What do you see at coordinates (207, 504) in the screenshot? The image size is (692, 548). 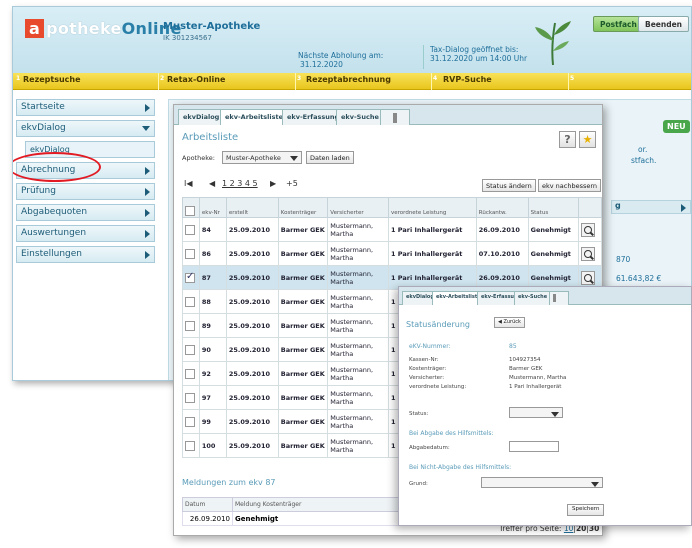 I see `col-header: Datum` at bounding box center [207, 504].